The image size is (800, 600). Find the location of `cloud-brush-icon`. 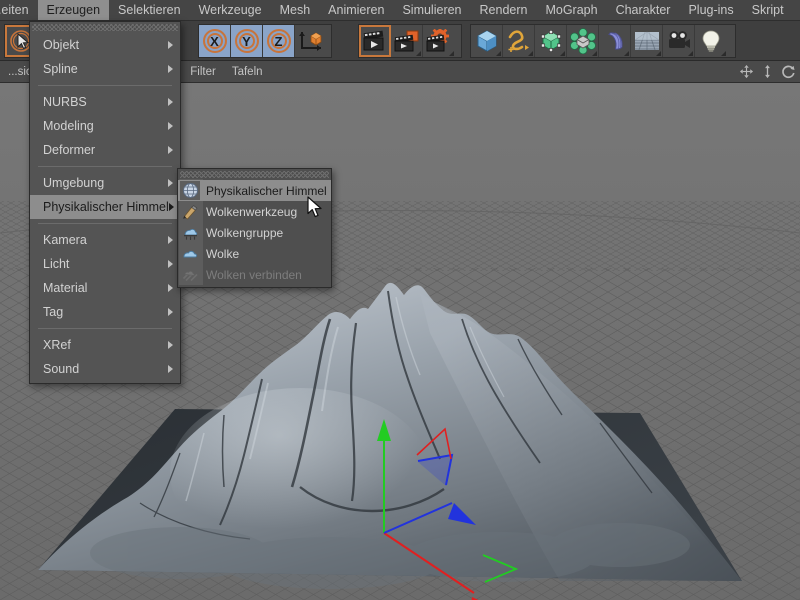

cloud-brush-icon is located at coordinates (190, 211).